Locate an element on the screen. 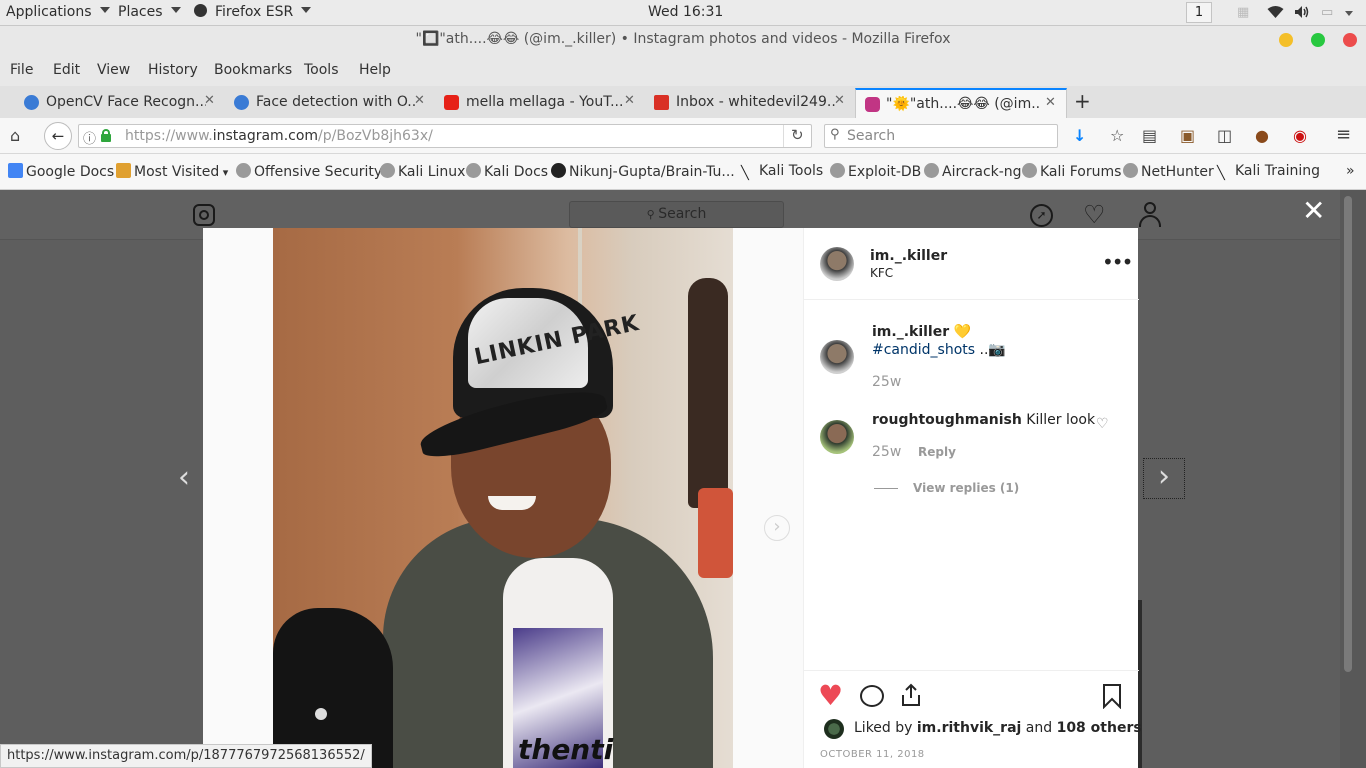  liker-avatar is located at coordinates (834, 729).